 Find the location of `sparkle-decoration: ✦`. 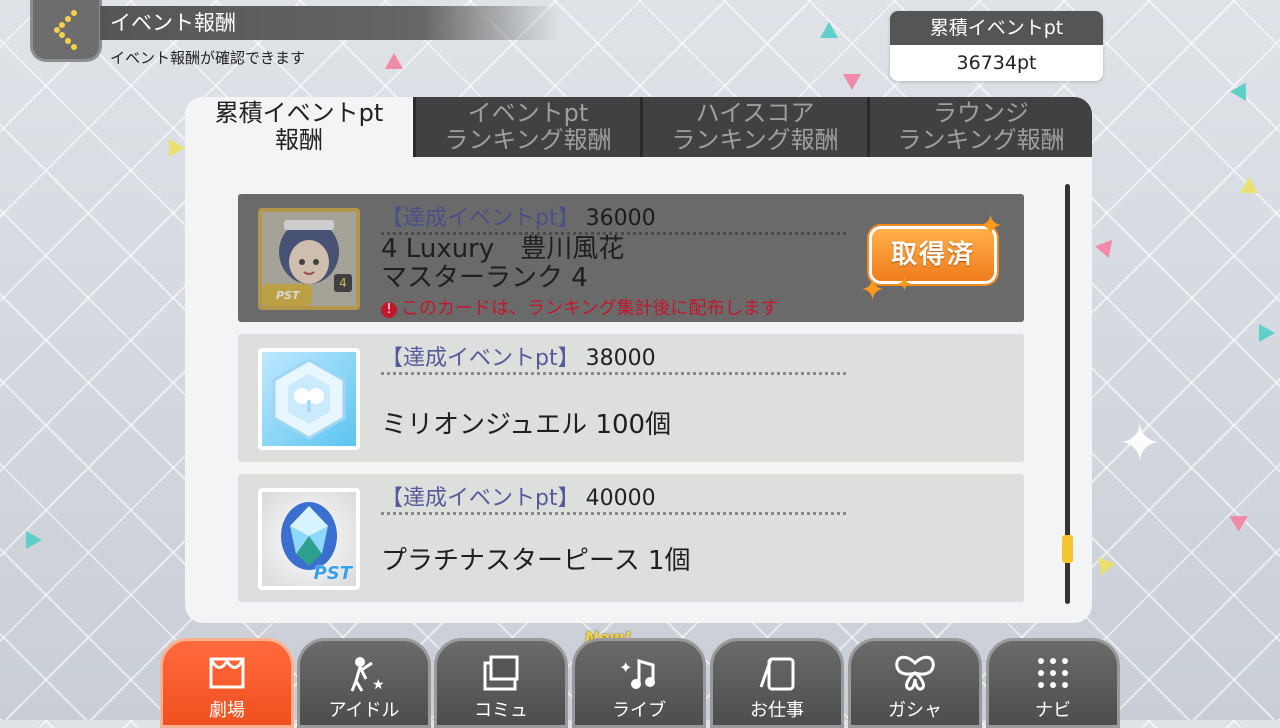

sparkle-decoration: ✦ is located at coordinates (1140, 444).